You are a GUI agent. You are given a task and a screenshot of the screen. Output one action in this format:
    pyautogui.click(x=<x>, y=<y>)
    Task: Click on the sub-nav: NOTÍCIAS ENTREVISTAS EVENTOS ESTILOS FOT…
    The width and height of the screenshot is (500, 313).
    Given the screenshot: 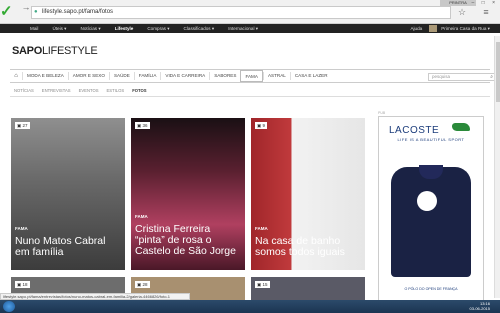 What is the action you would take?
    pyautogui.click(x=250, y=91)
    